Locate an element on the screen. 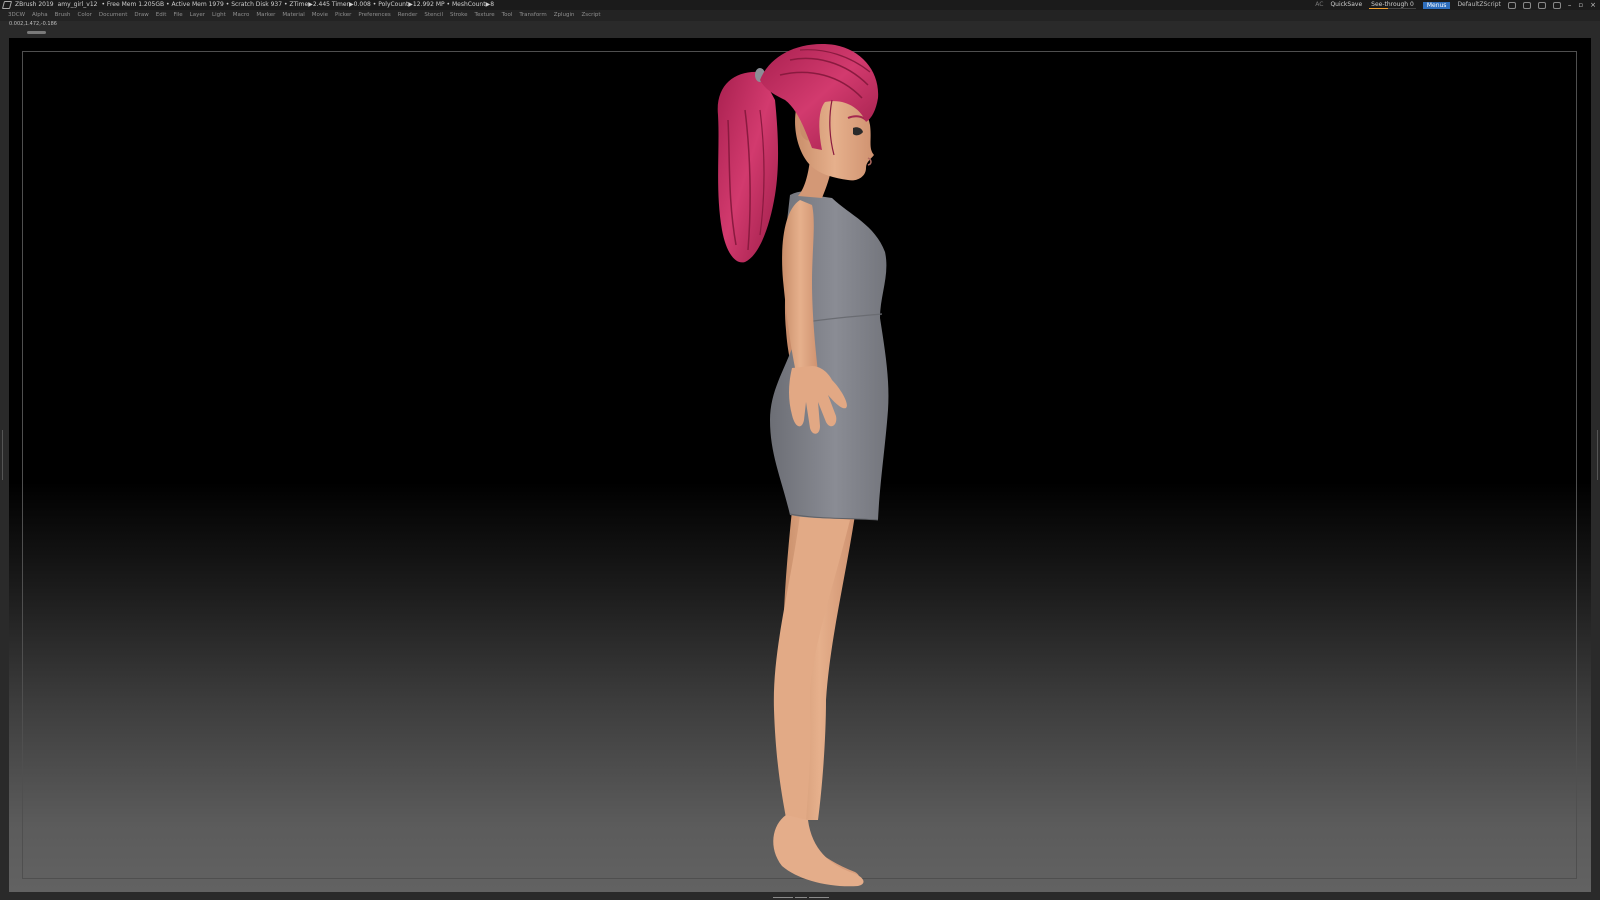 This screenshot has height=900, width=1600. front-foot is located at coordinates (818, 851).